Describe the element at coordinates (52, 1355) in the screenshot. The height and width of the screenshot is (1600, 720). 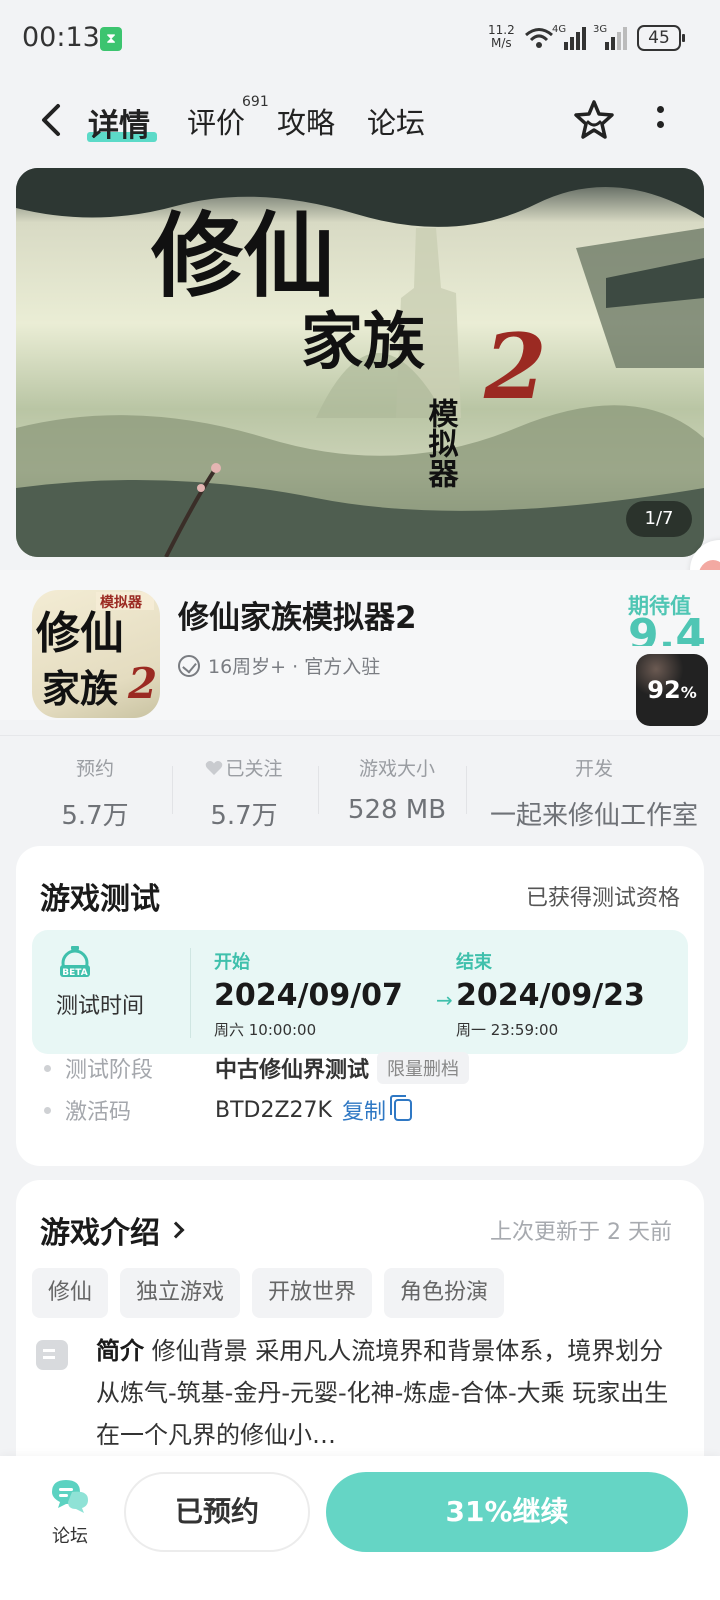
I see `summary-icon` at that location.